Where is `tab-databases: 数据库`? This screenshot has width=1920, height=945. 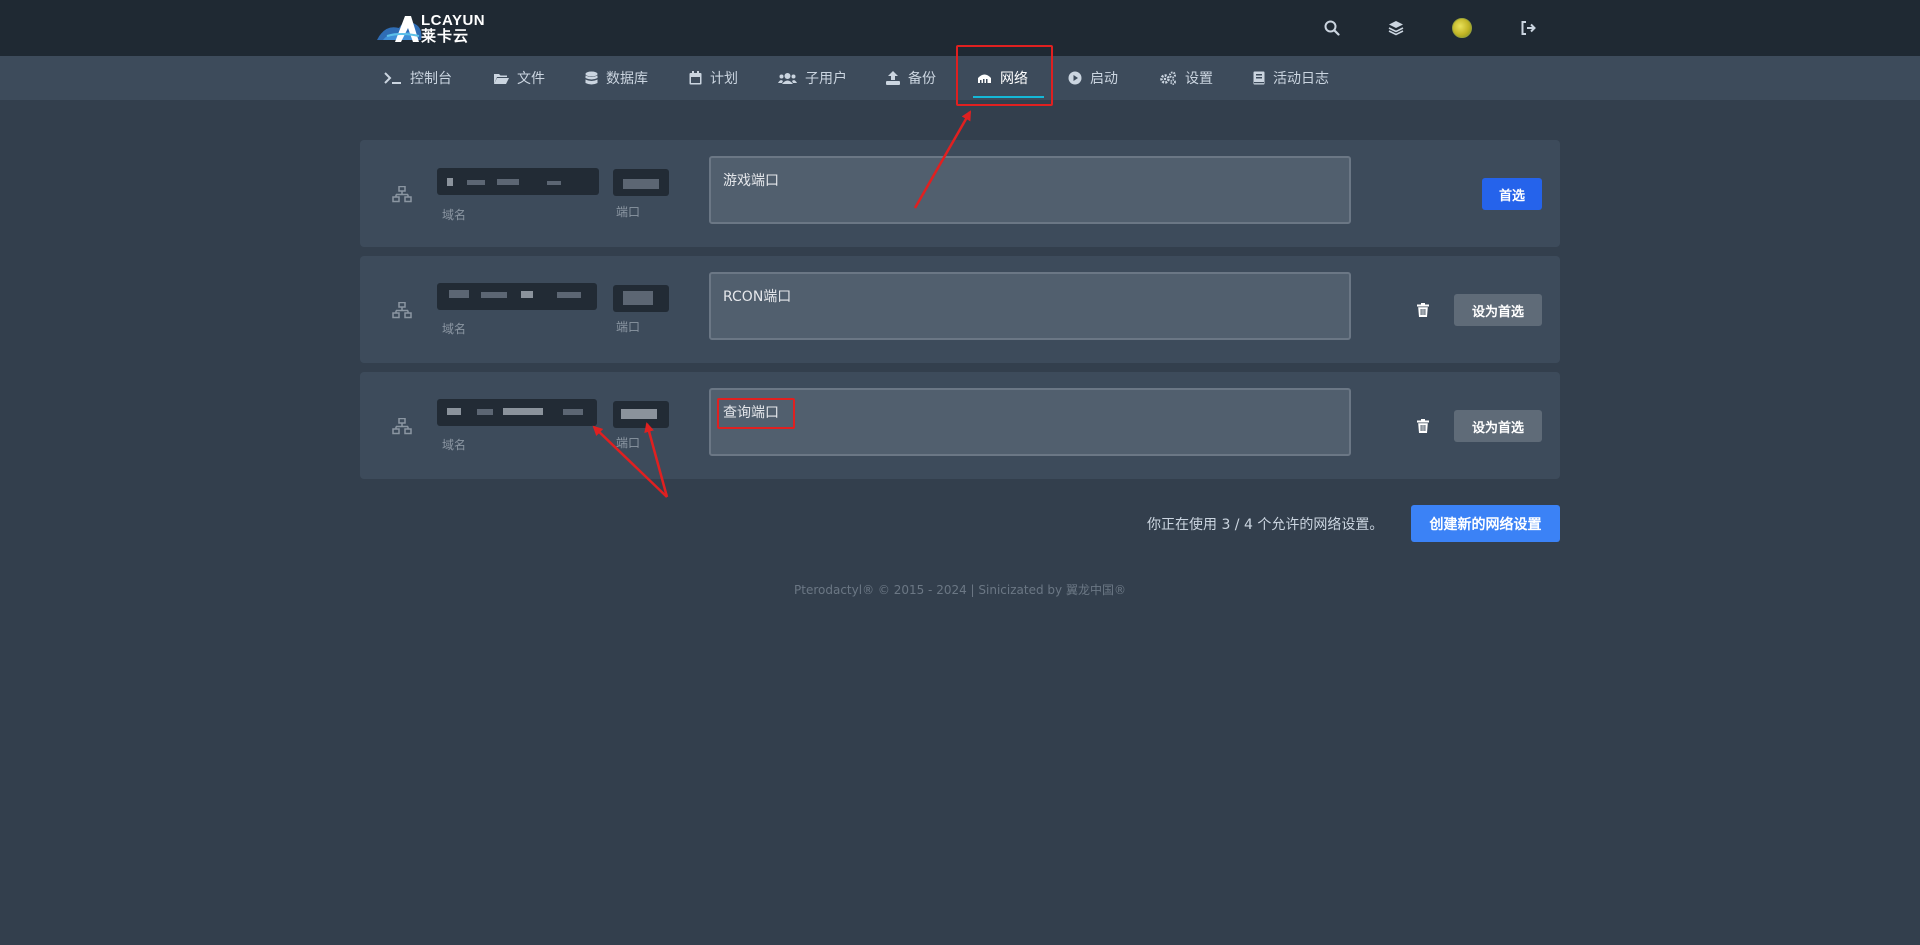
tab-databases: 数据库 is located at coordinates (616, 78).